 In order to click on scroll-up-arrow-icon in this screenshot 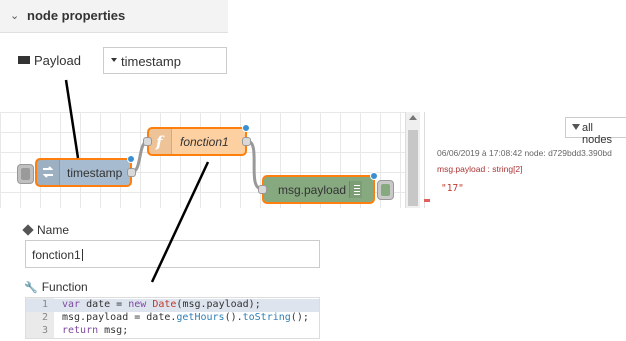, I will do `click(413, 117)`.